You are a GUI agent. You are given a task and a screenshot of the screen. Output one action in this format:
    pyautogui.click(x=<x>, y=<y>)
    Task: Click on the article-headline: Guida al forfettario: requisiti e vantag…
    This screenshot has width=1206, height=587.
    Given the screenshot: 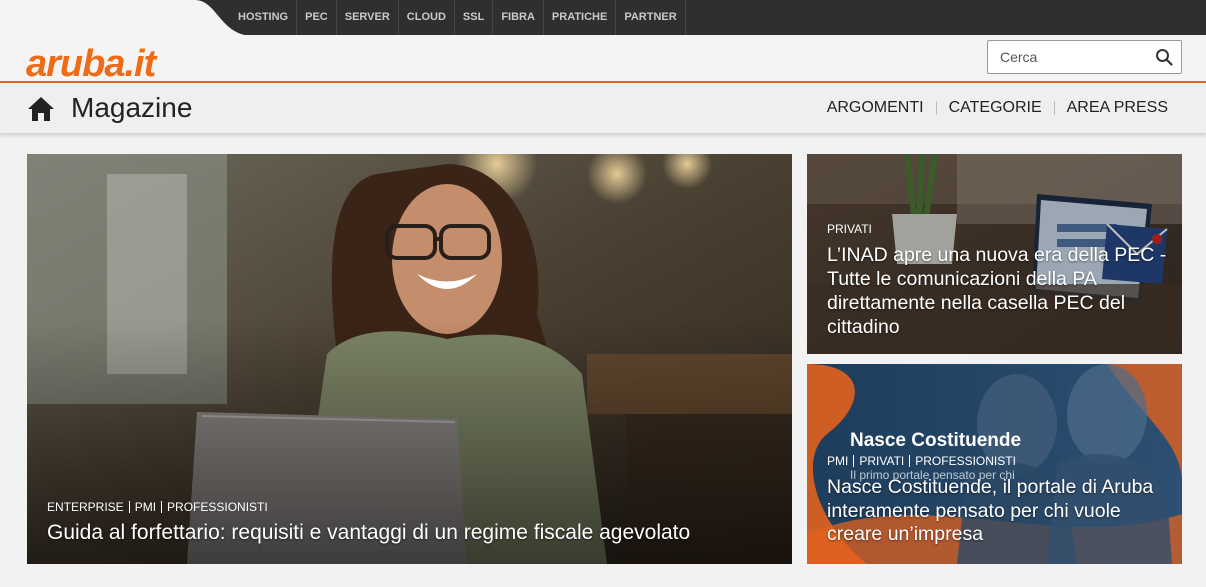 What is the action you would take?
    pyautogui.click(x=407, y=533)
    